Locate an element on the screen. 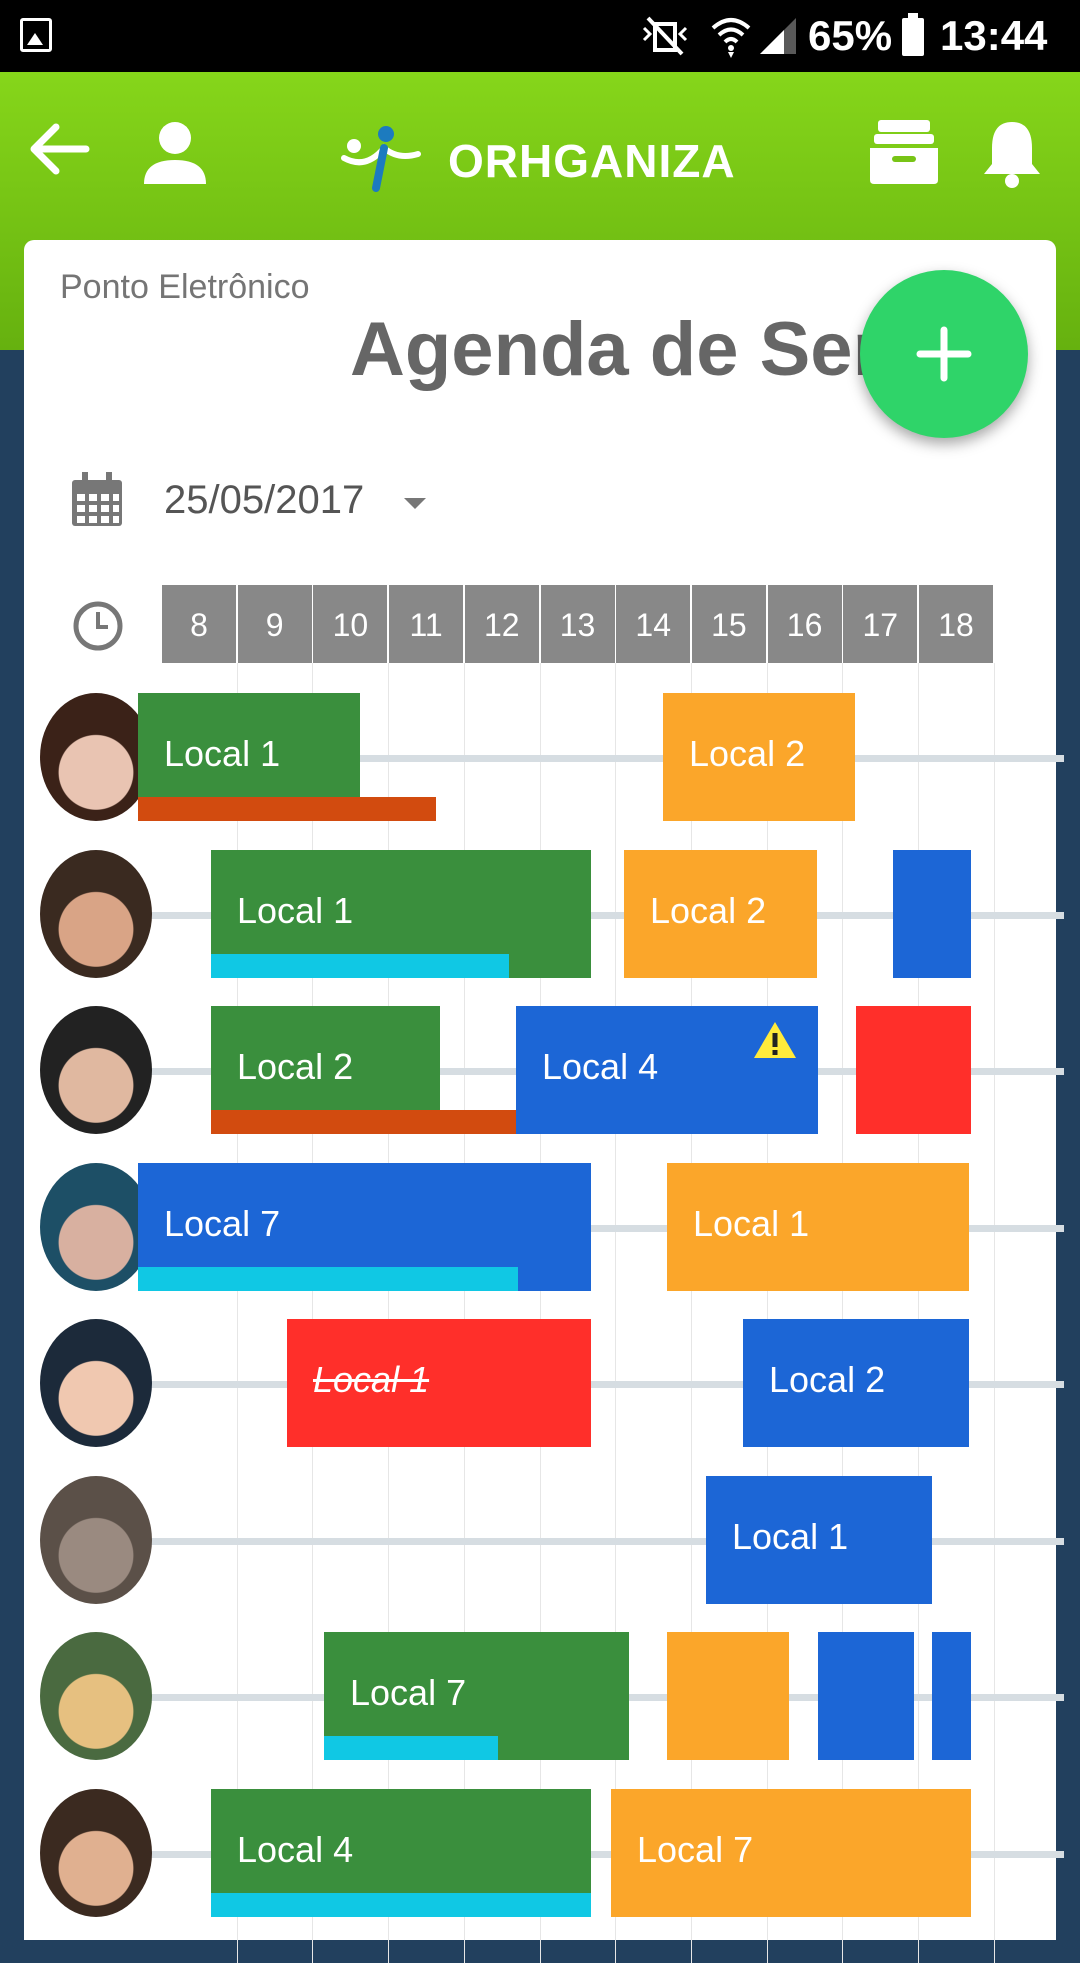 This screenshot has width=1080, height=1963. status-bar: 65% 13:44 is located at coordinates (540, 36).